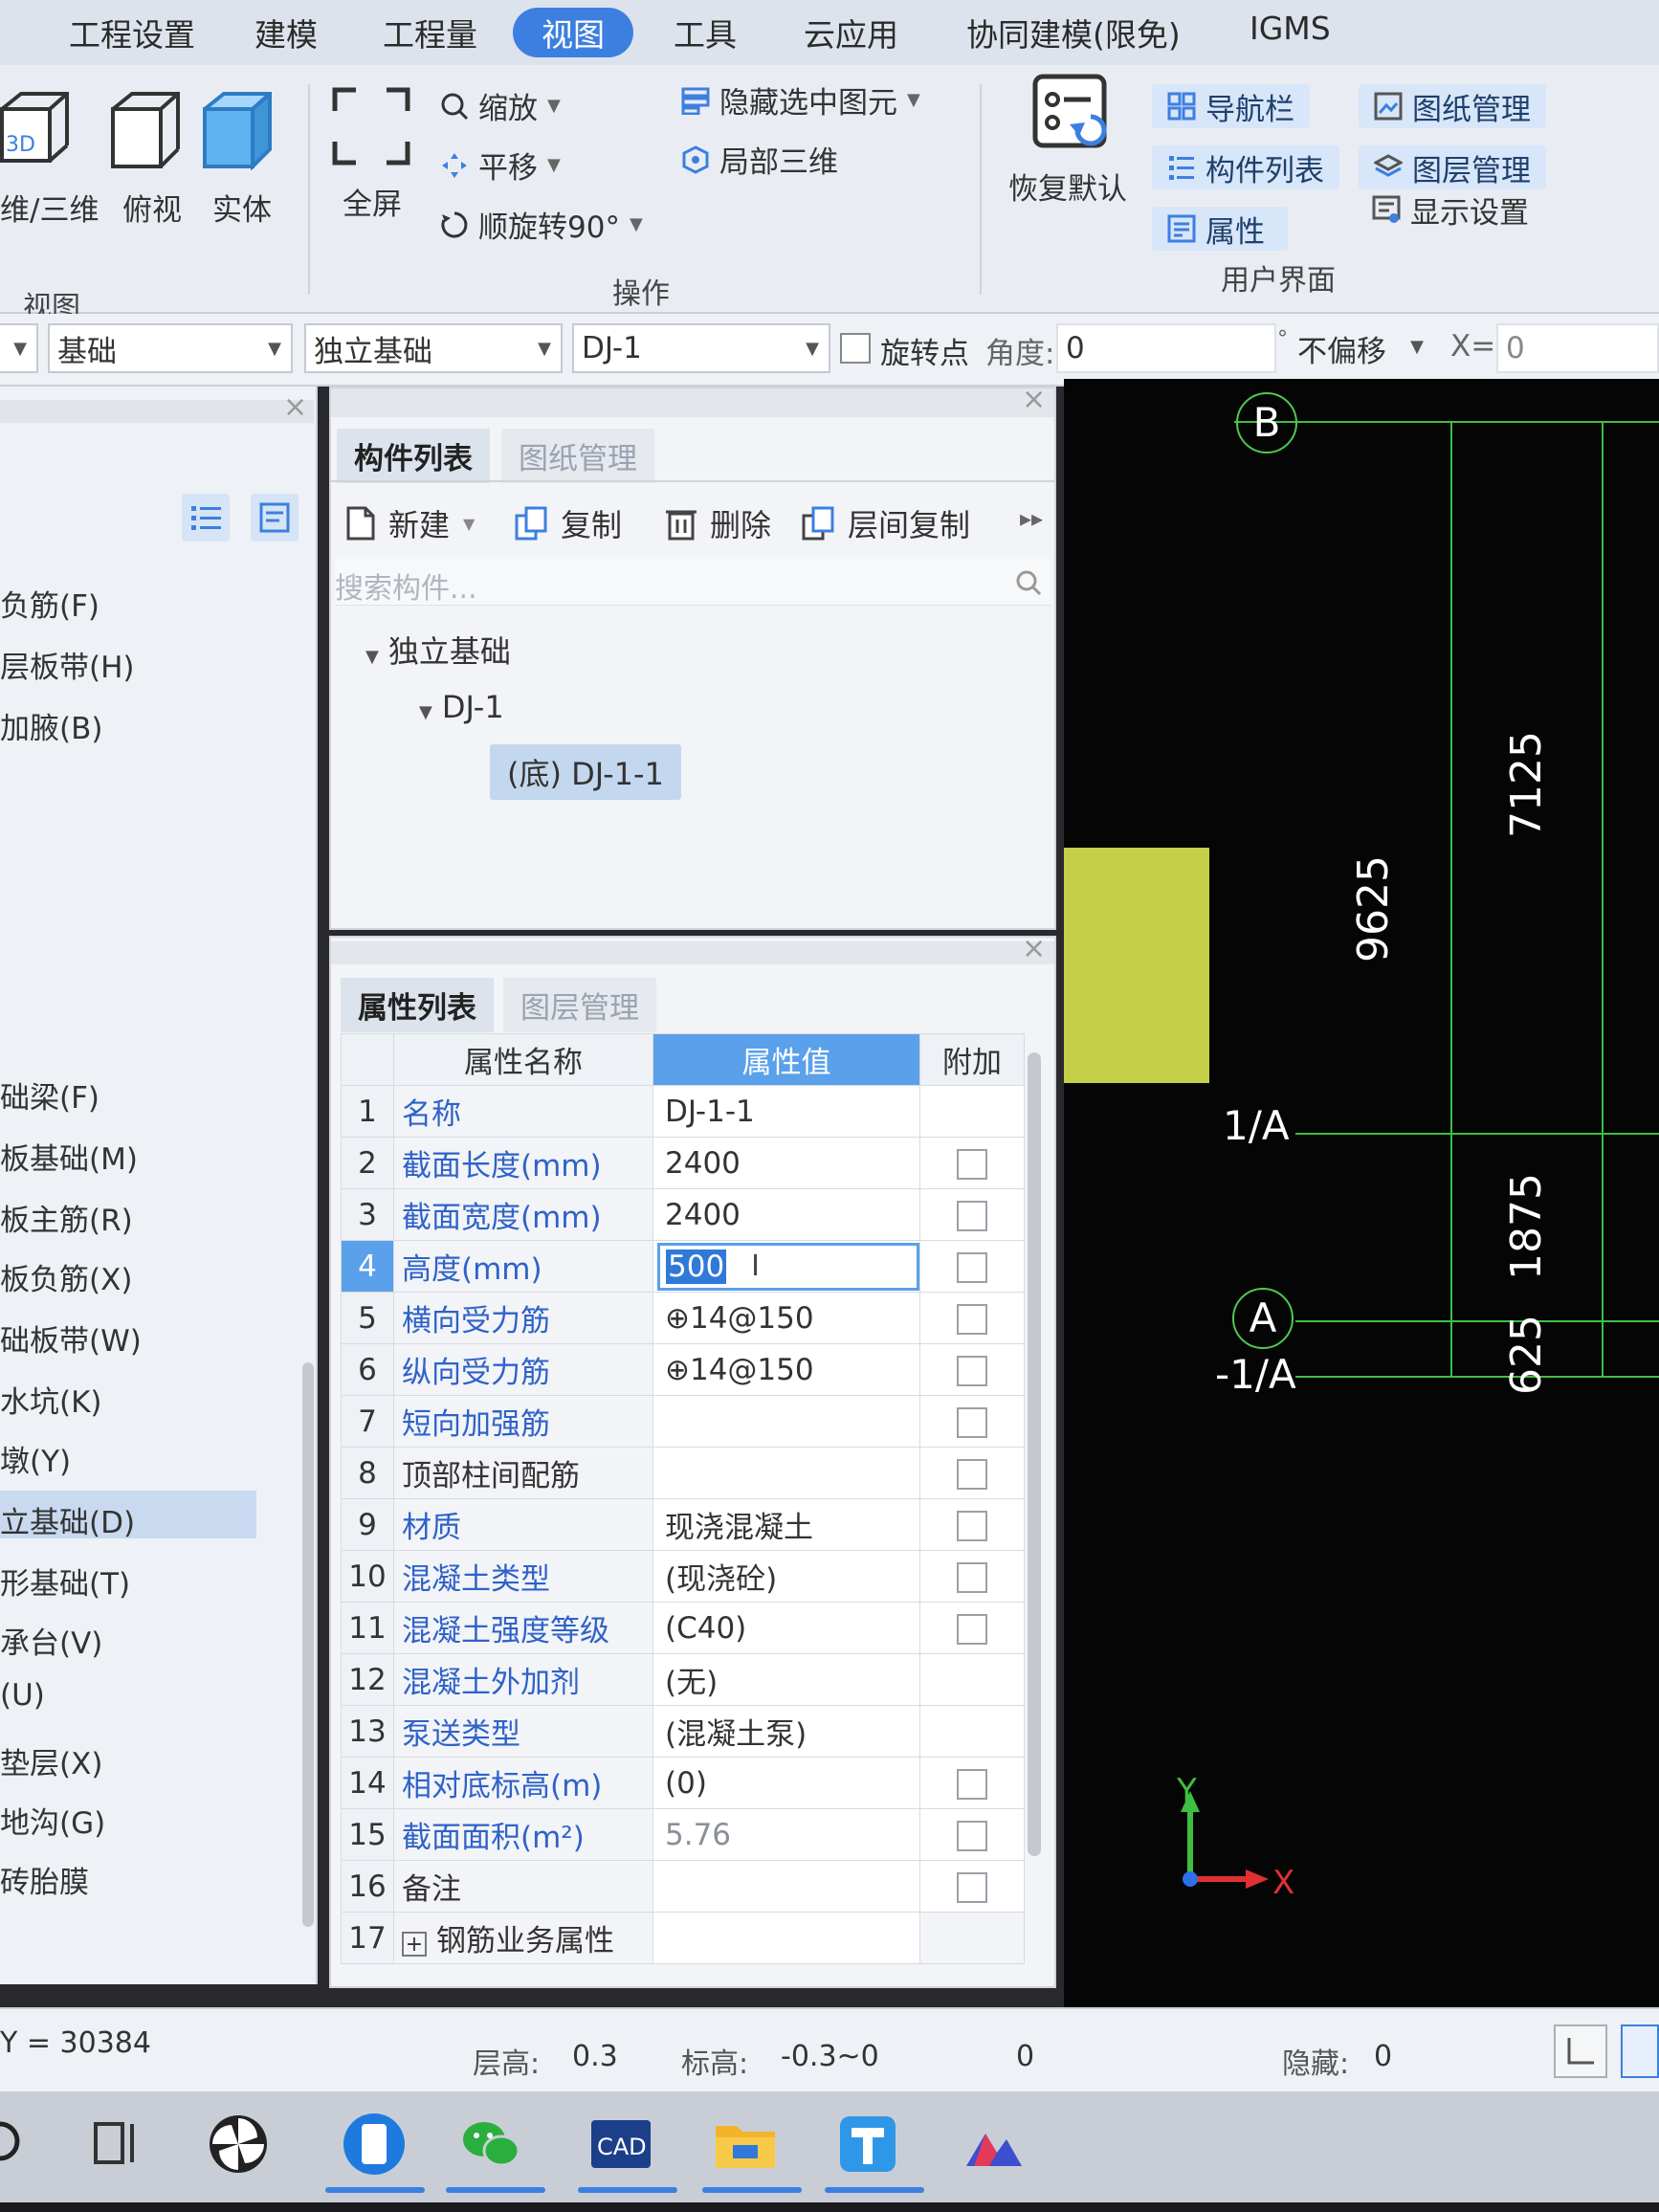 The image size is (1659, 2212). I want to click on btn-zoom: 缩放 ▼, so click(500, 105).